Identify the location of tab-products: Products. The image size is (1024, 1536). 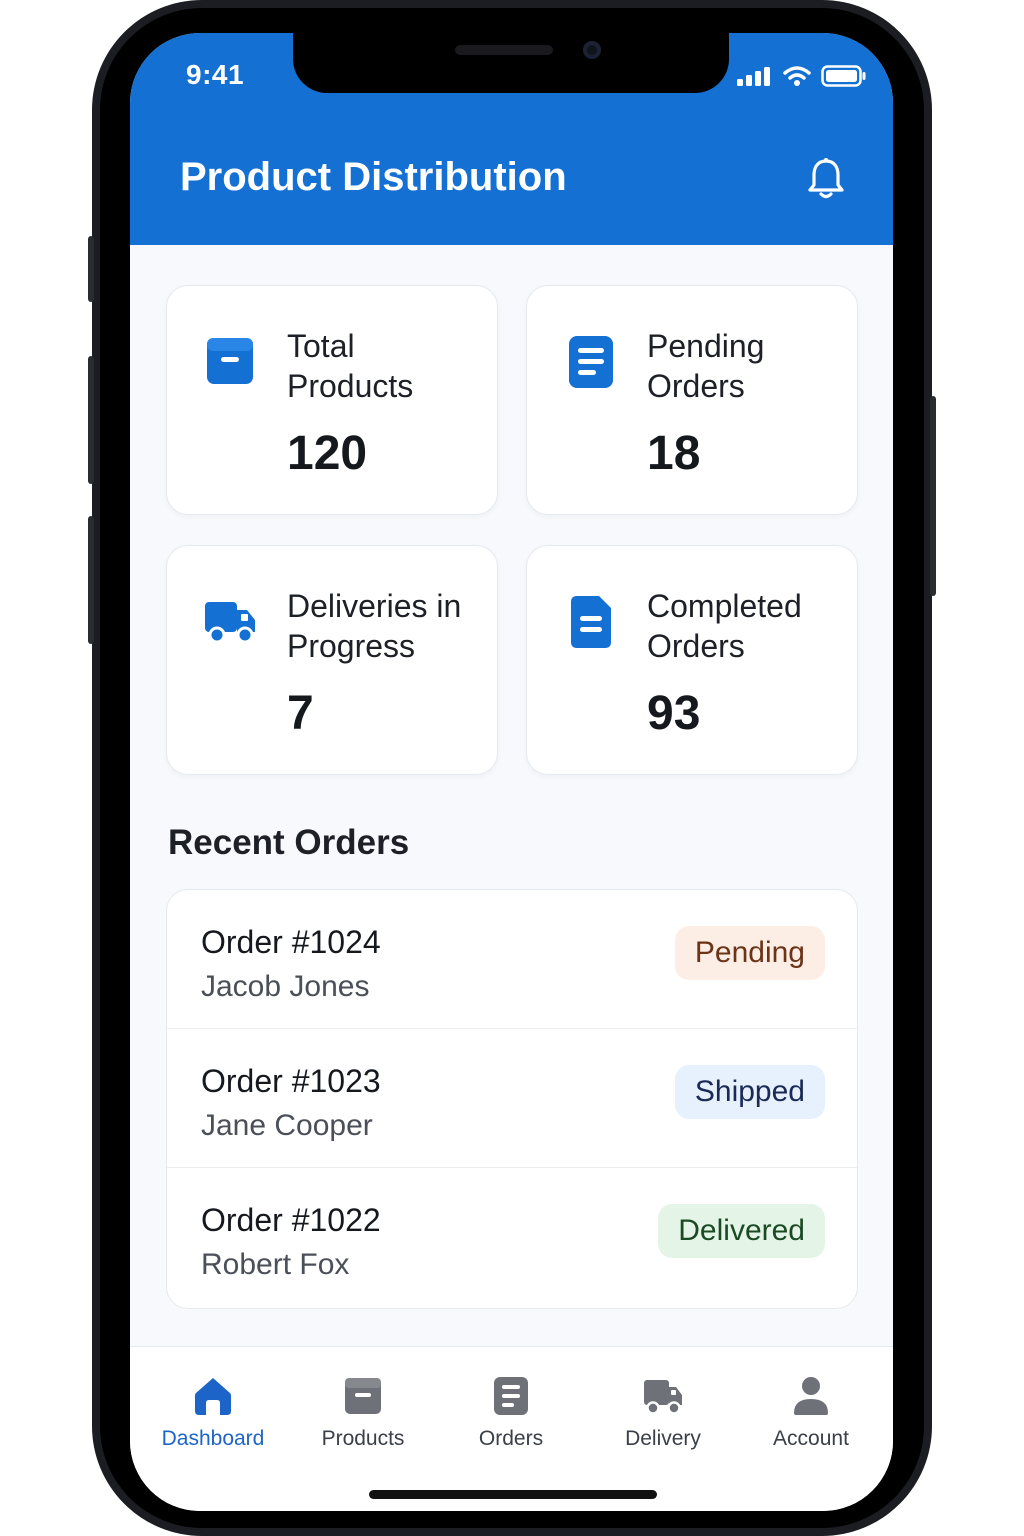
(363, 1413).